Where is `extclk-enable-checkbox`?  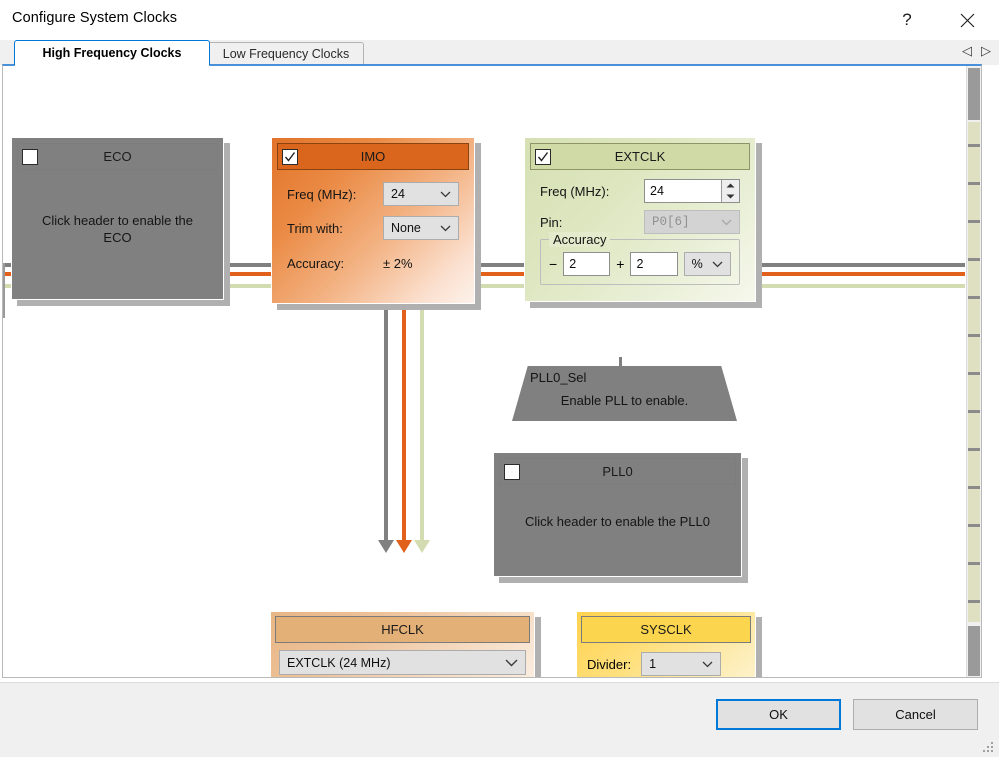
extclk-enable-checkbox is located at coordinates (543, 156).